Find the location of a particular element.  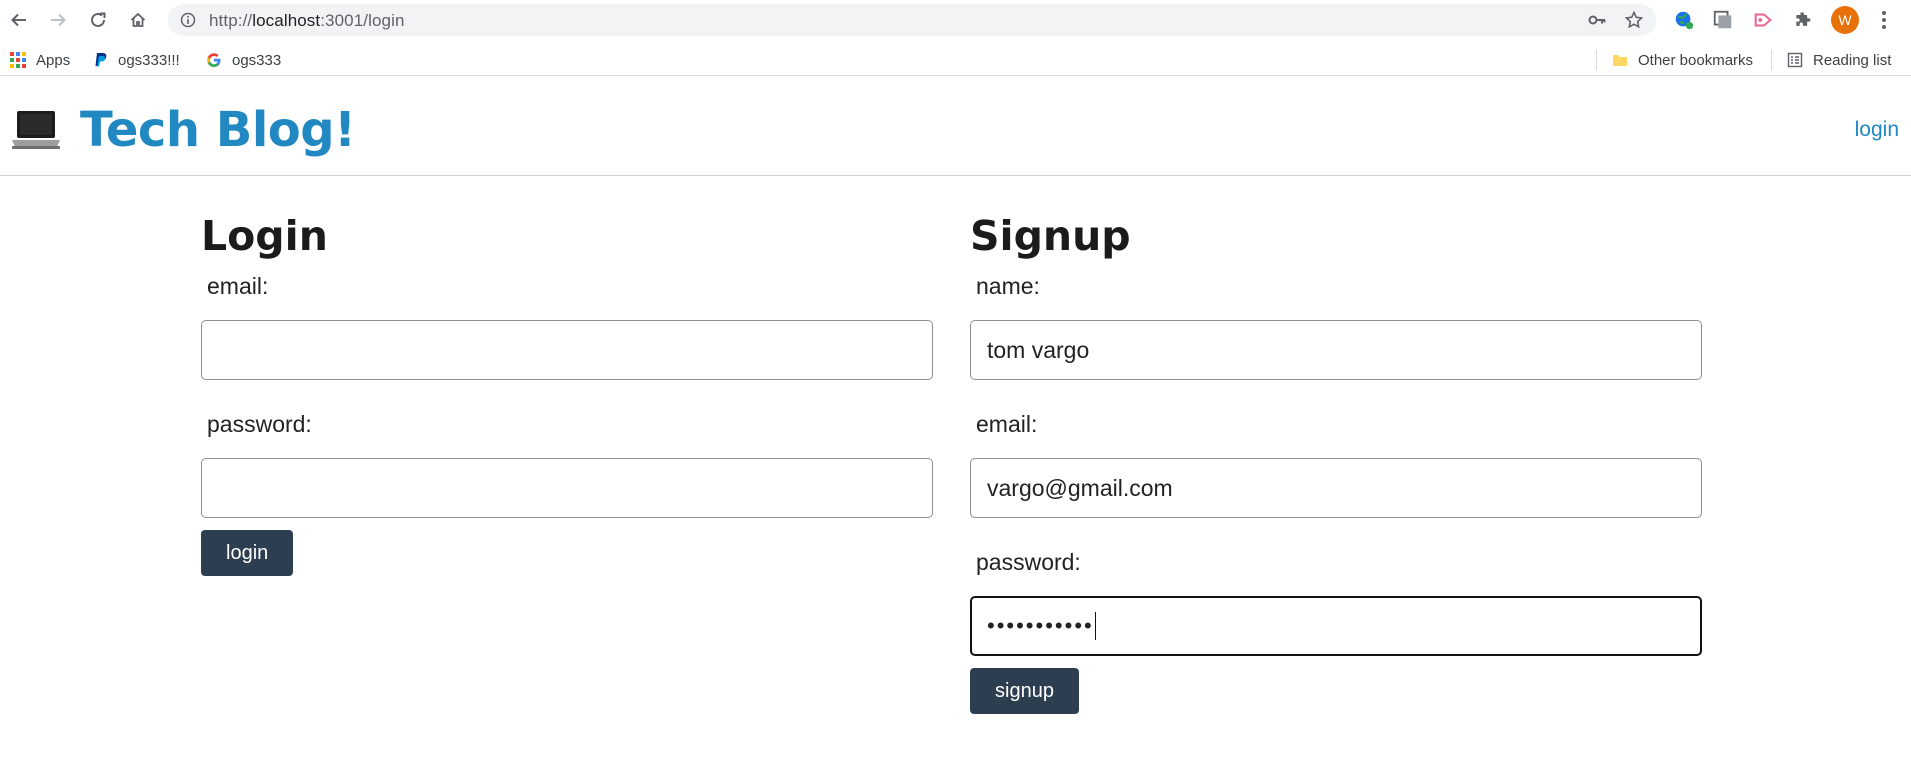

url-text: http://localhost:3001/login is located at coordinates (307, 21).